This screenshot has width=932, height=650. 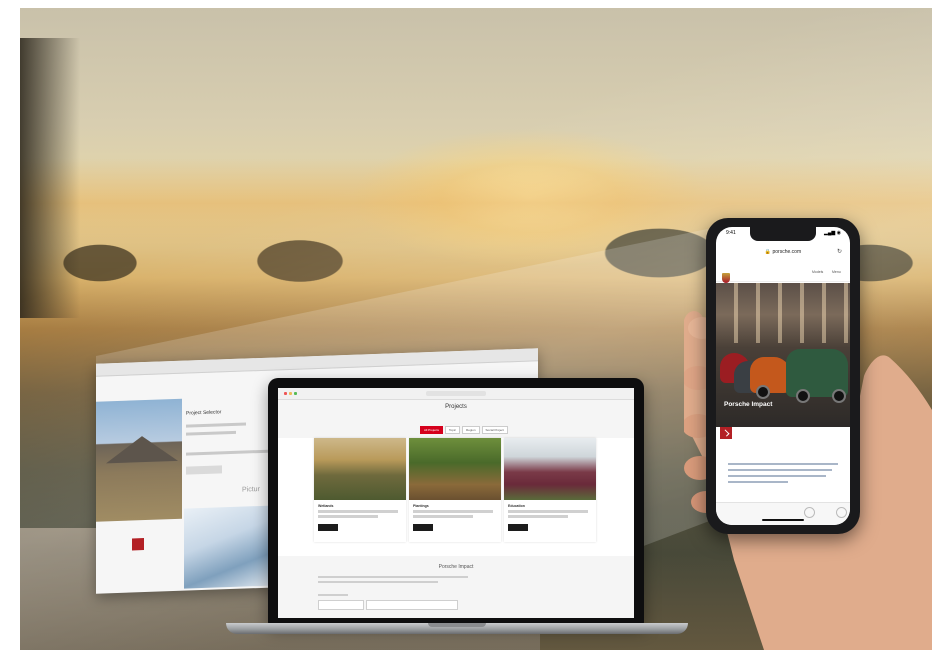 I want to click on address-bar, so click(x=456, y=393).